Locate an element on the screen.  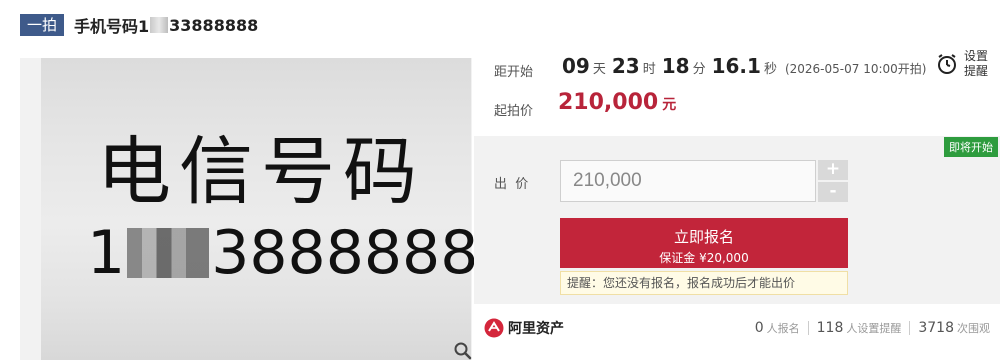
photo-text-line2: 1 3888888 is located at coordinates (282, 253).